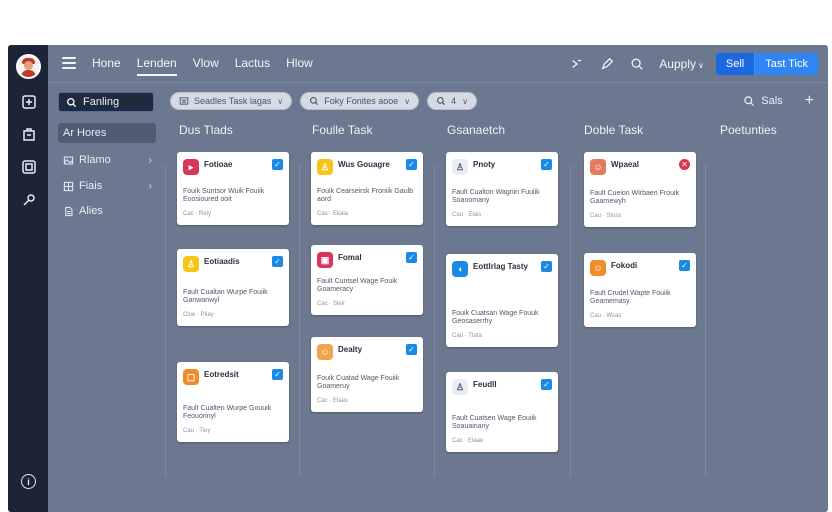 The height and width of the screenshot is (512, 832). Describe the element at coordinates (630, 297) in the screenshot. I see `card-description: Fault Crudel Wapte Fouiik Geamemasy` at that location.